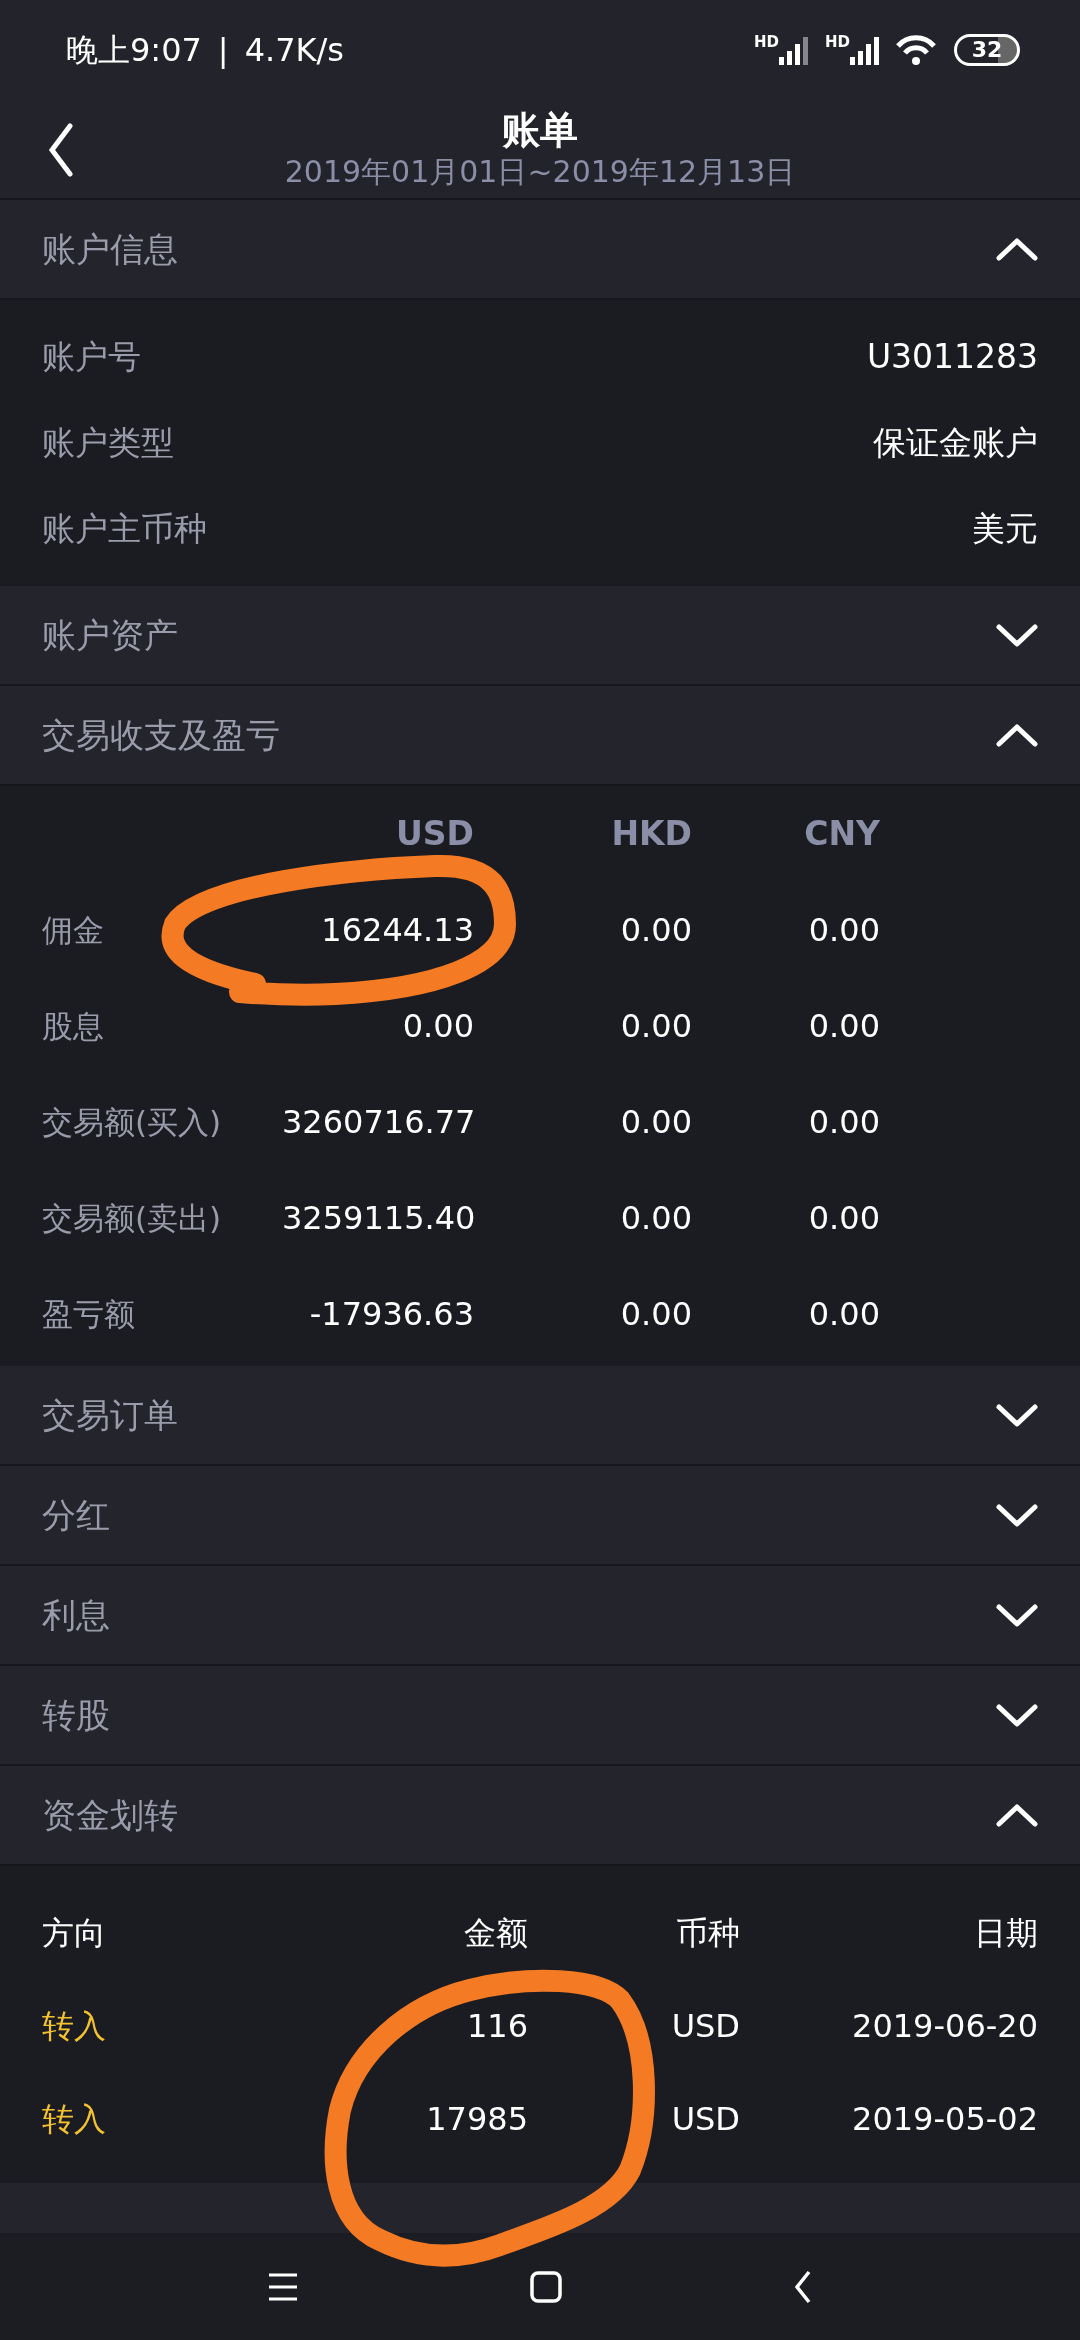 This screenshot has height=2340, width=1080. What do you see at coordinates (1005, 529) in the screenshot?
I see `field-value: 美元` at bounding box center [1005, 529].